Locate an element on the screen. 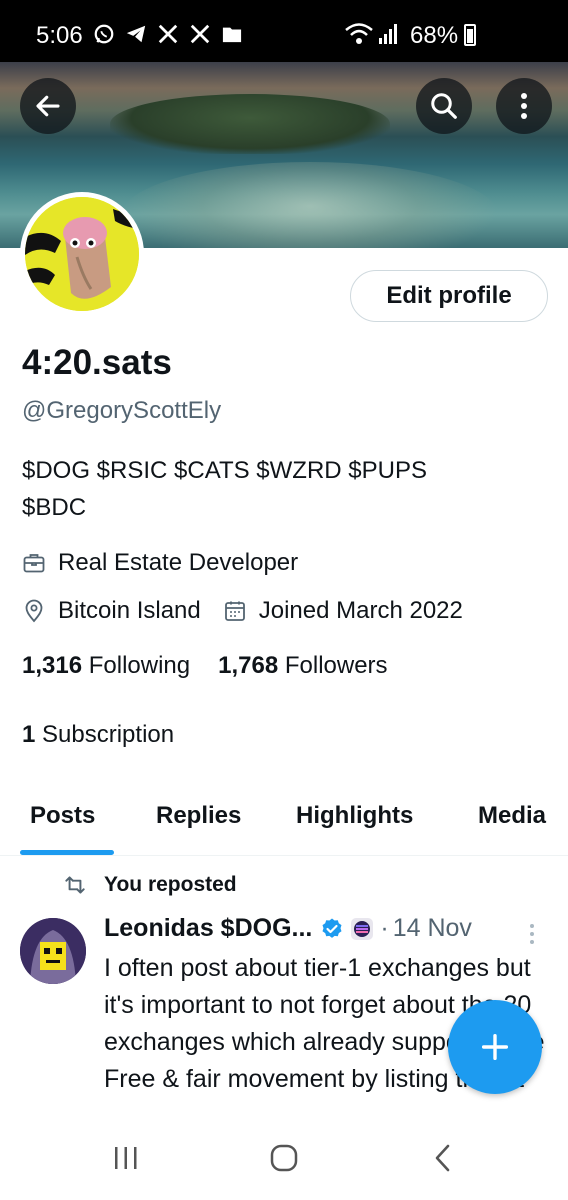 This screenshot has width=568, height=1200. location-pin-icon is located at coordinates (34, 611).